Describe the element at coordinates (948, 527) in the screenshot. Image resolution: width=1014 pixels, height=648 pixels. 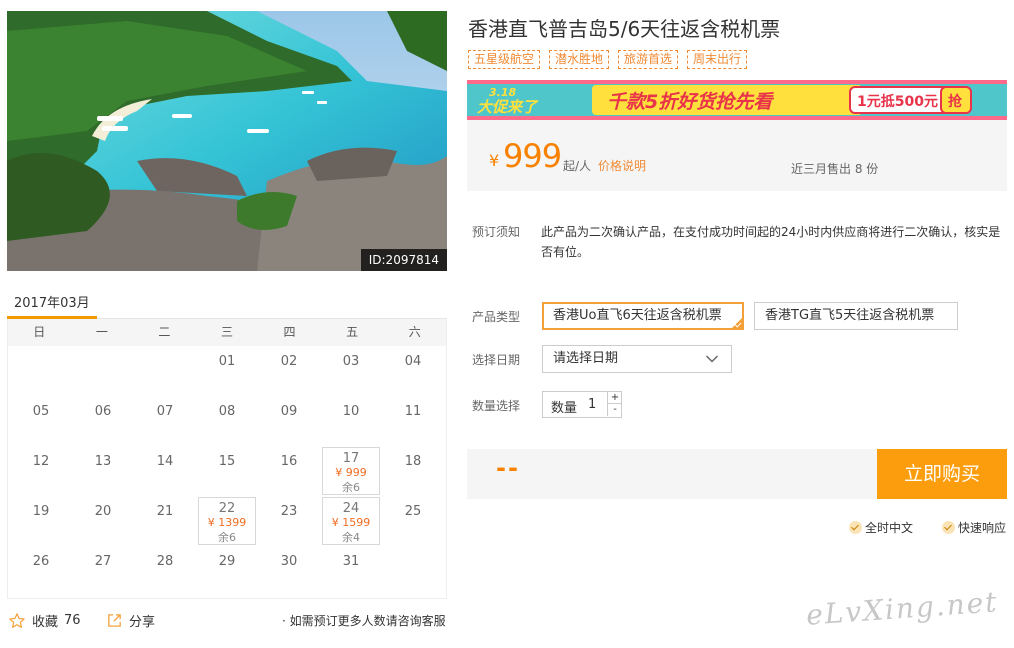
I see `check-circle-icon` at that location.